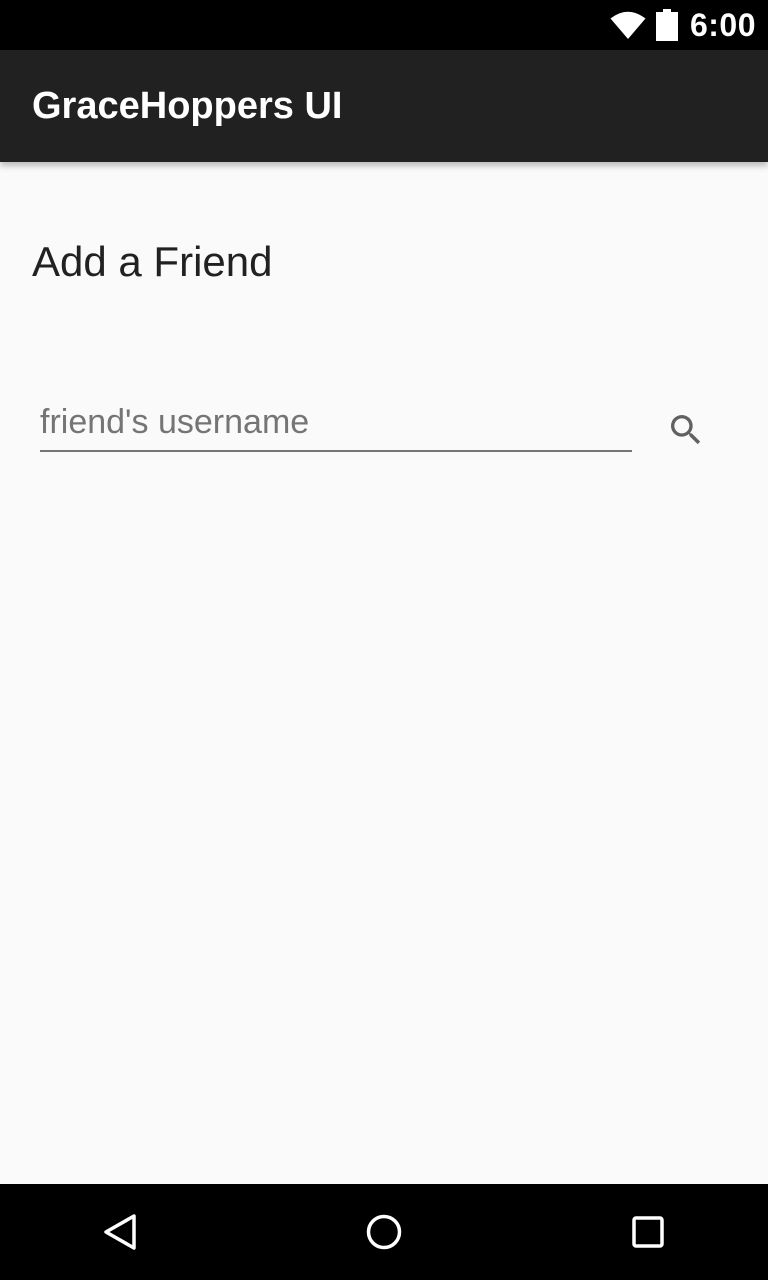 The image size is (768, 1280). I want to click on search-icon, so click(686, 430).